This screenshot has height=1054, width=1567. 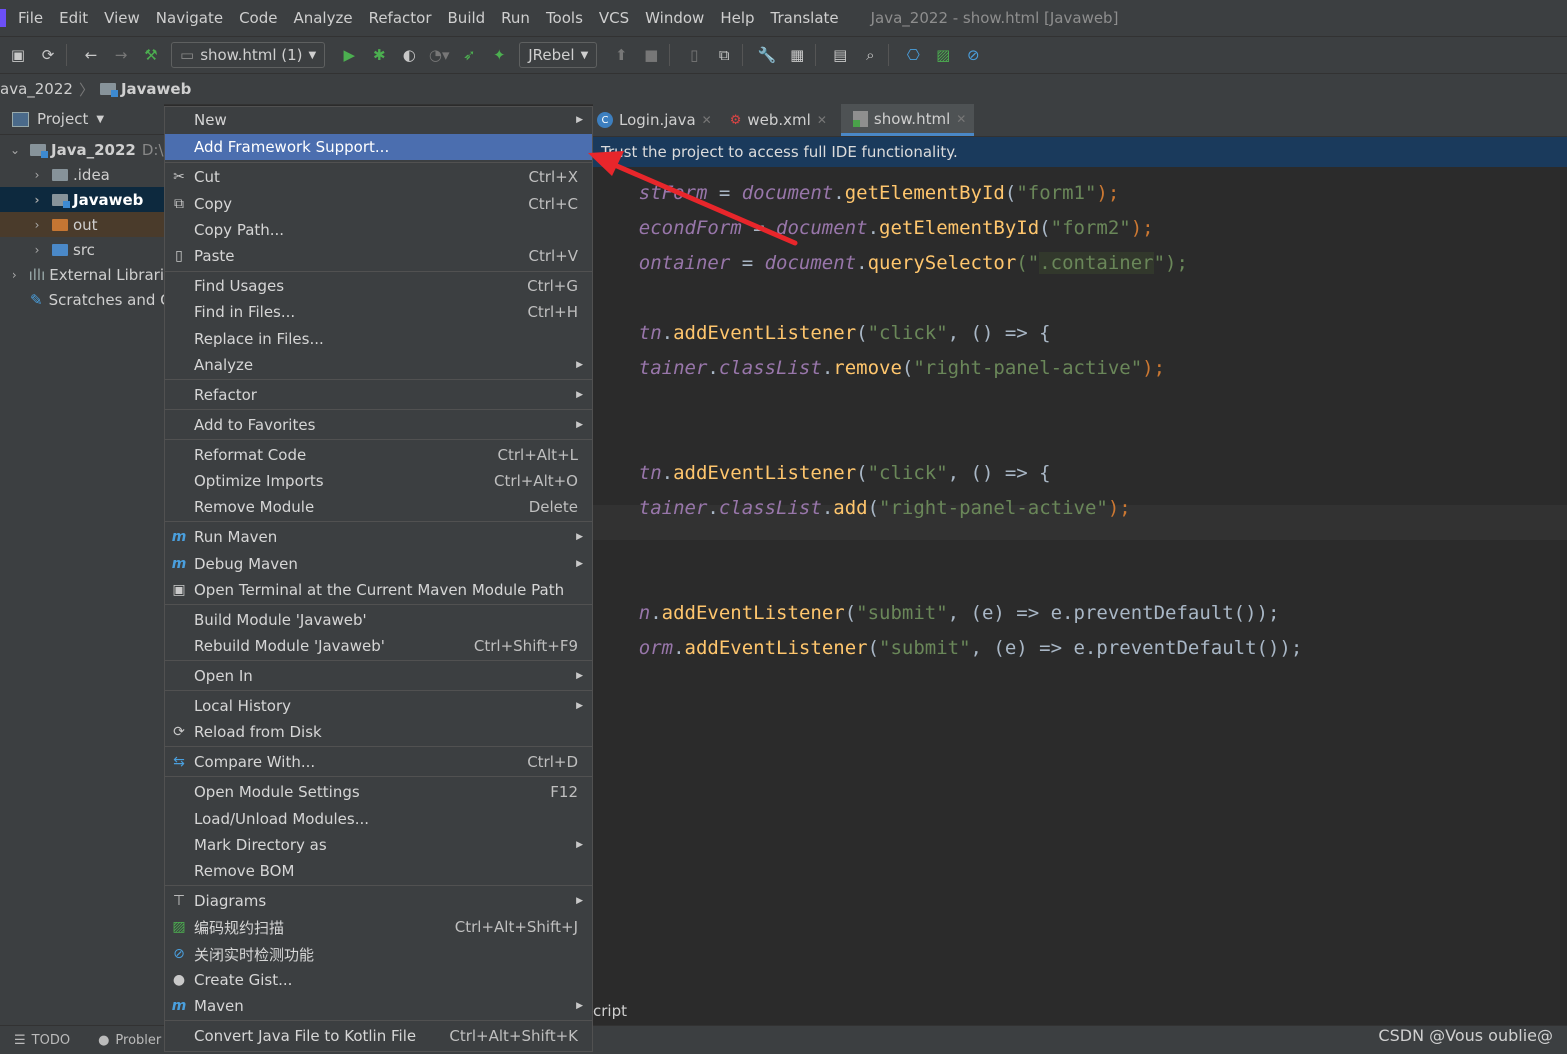 What do you see at coordinates (378, 120) in the screenshot?
I see `menu-item-new: New ▶` at bounding box center [378, 120].